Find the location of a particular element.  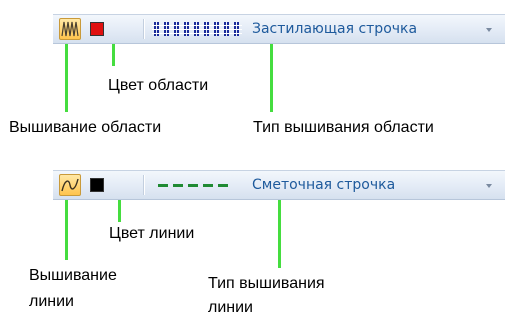

line-sewing-button is located at coordinates (70, 185).